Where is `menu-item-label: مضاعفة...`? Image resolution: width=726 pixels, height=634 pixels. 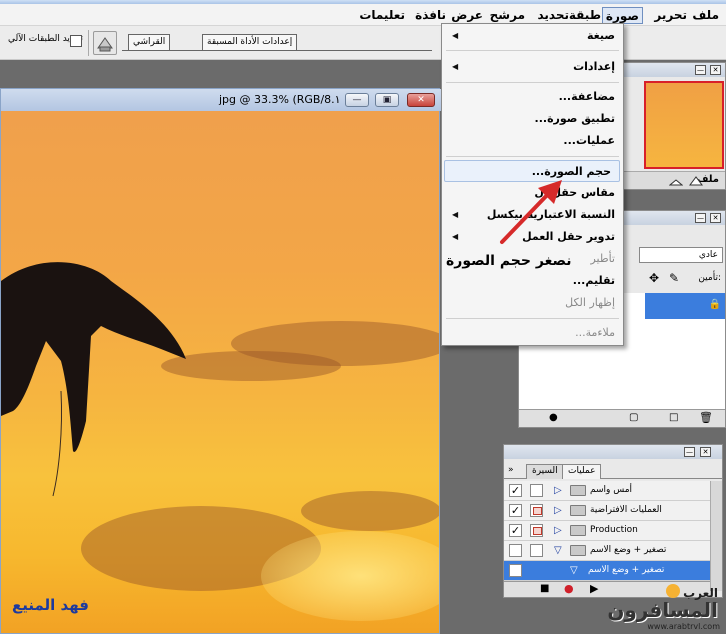 menu-item-label: مضاعفة... is located at coordinates (586, 96).